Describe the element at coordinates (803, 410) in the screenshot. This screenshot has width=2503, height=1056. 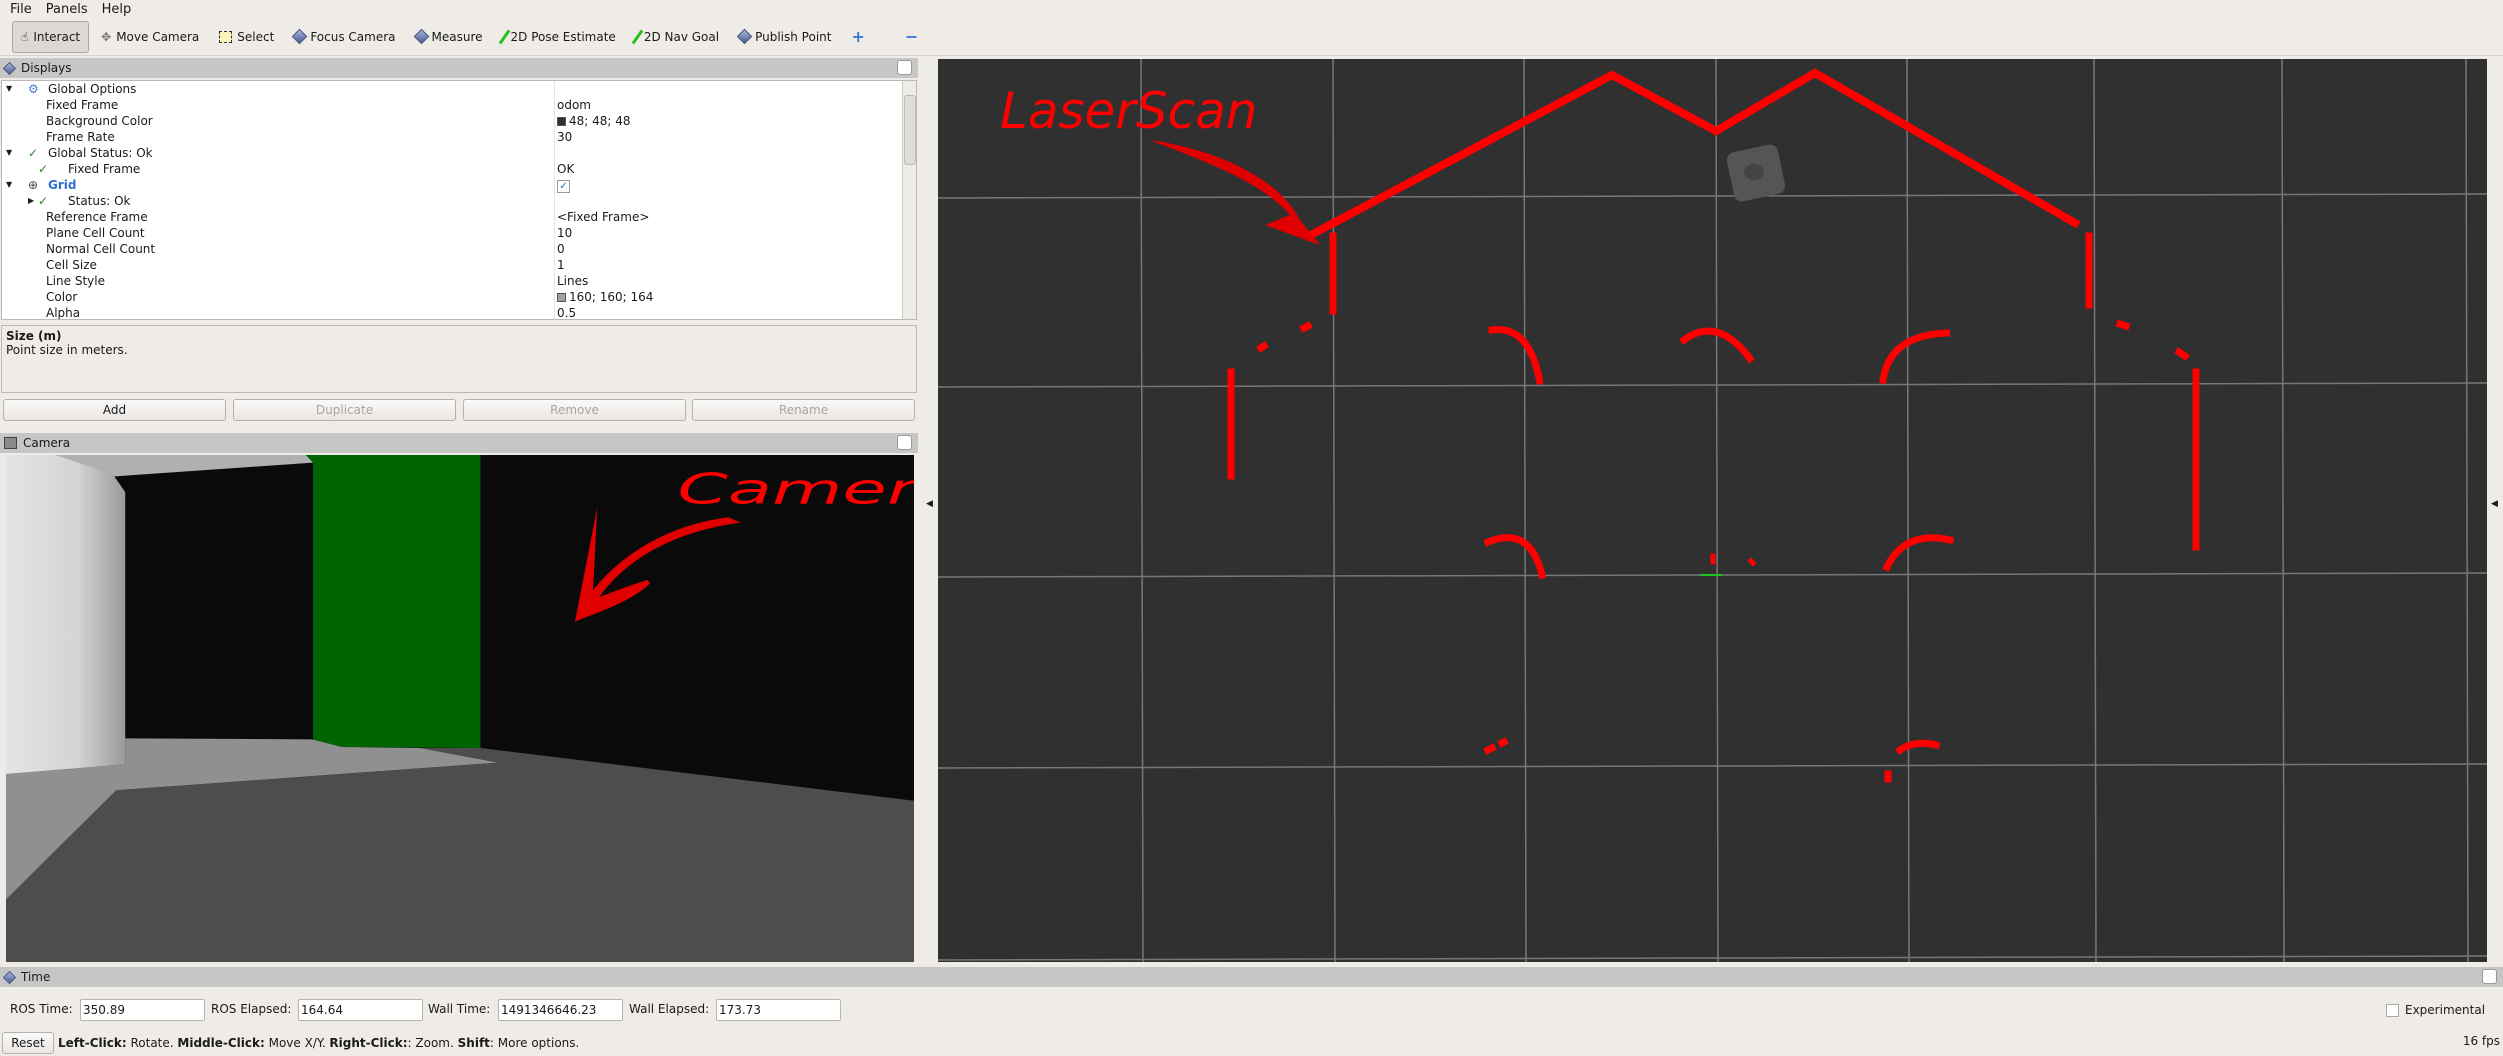
I see `rename-button: Rename` at that location.